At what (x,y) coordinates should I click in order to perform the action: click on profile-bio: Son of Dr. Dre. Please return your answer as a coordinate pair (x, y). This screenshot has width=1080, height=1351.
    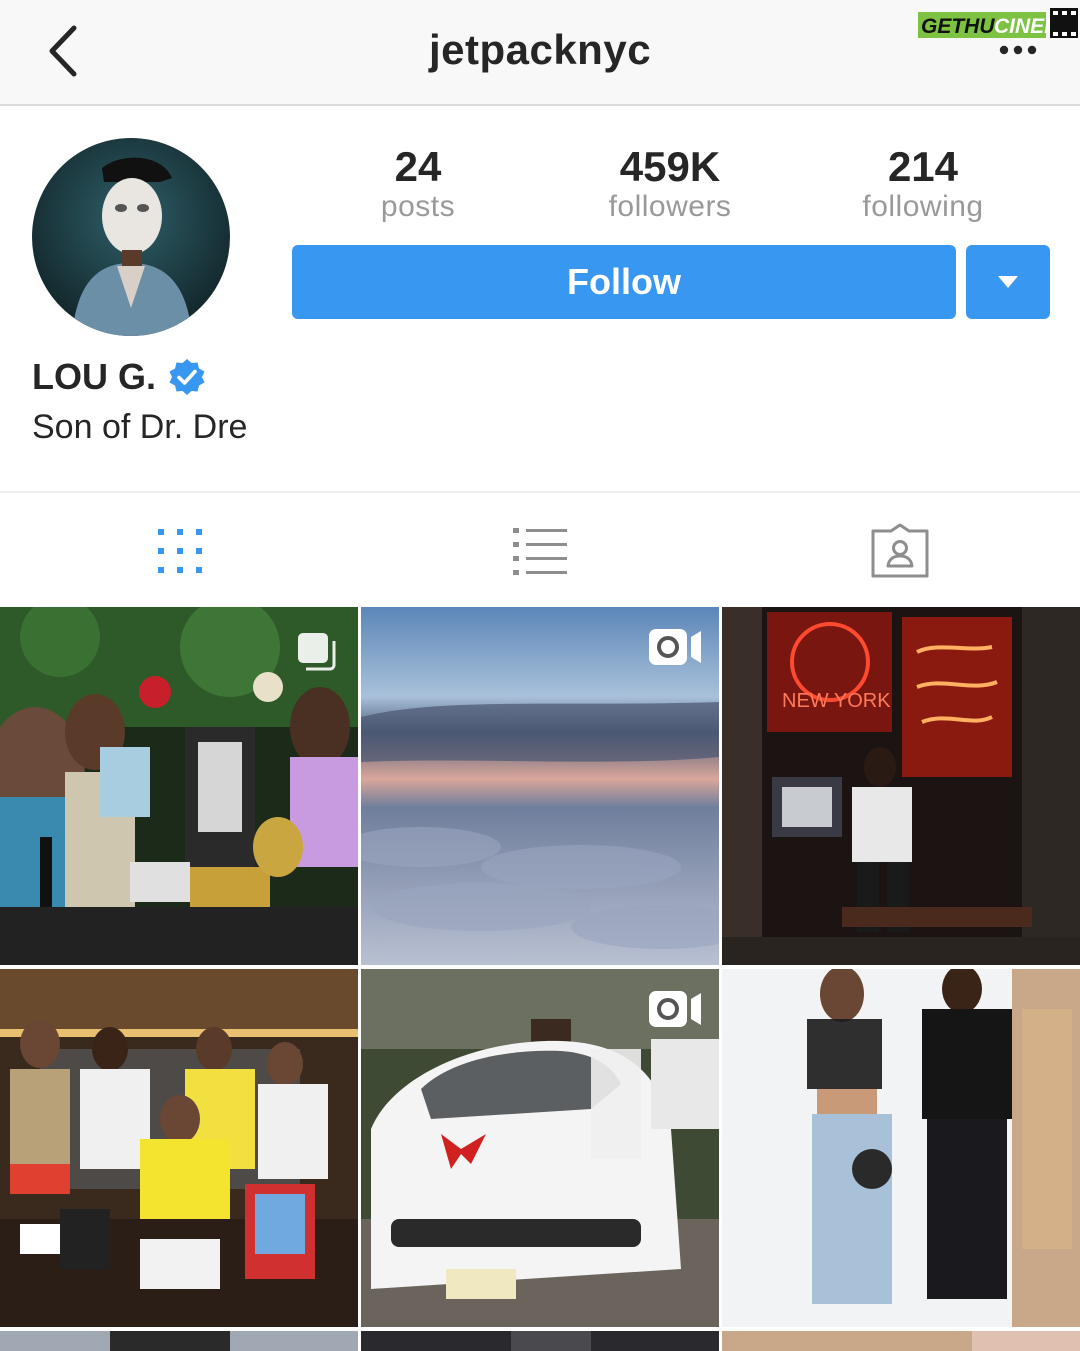
    Looking at the image, I should click on (140, 427).